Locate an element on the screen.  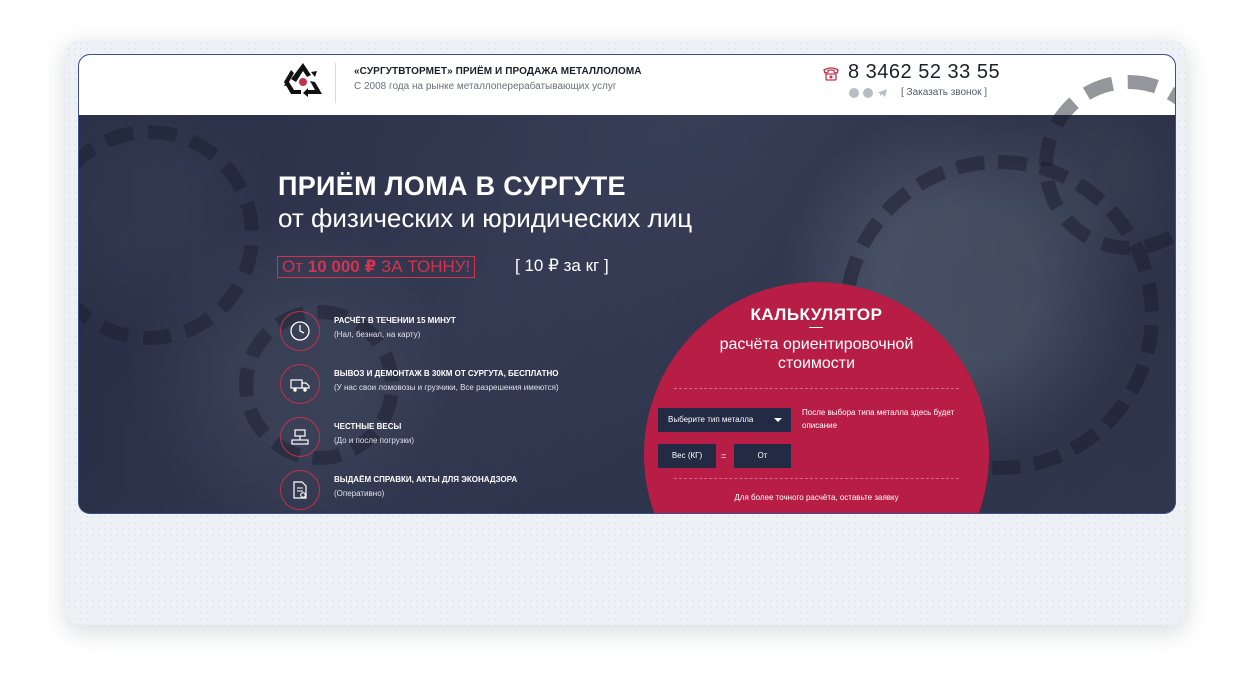
header-divider is located at coordinates (335, 83).